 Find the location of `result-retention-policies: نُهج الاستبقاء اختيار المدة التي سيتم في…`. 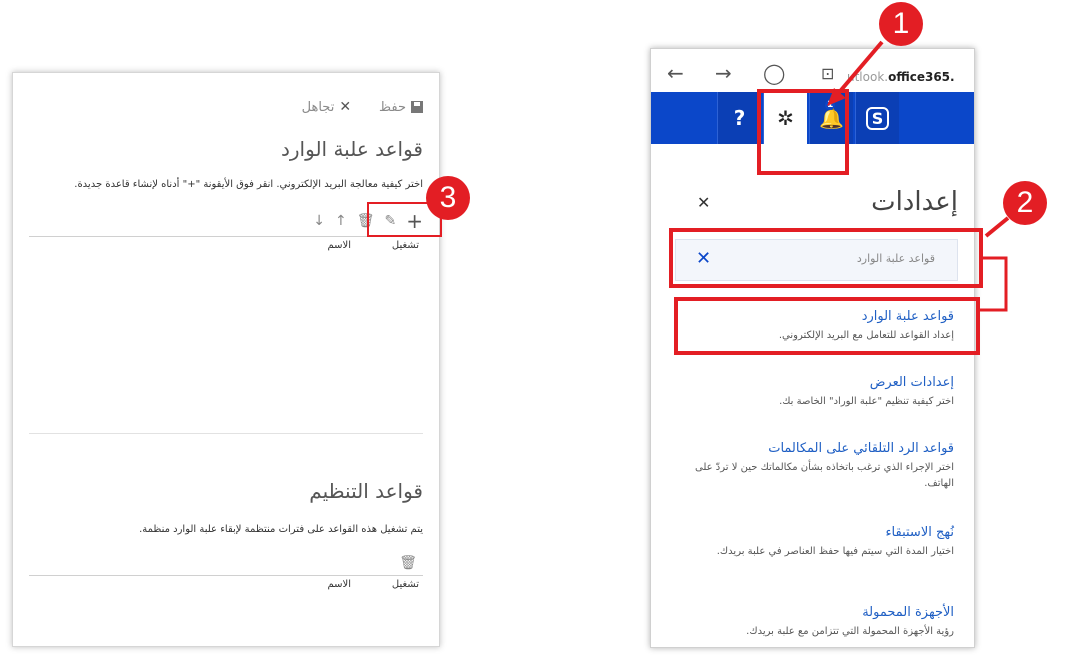

result-retention-policies: نُهج الاستبقاء اختيار المدة التي سيتم في… is located at coordinates (812, 542).